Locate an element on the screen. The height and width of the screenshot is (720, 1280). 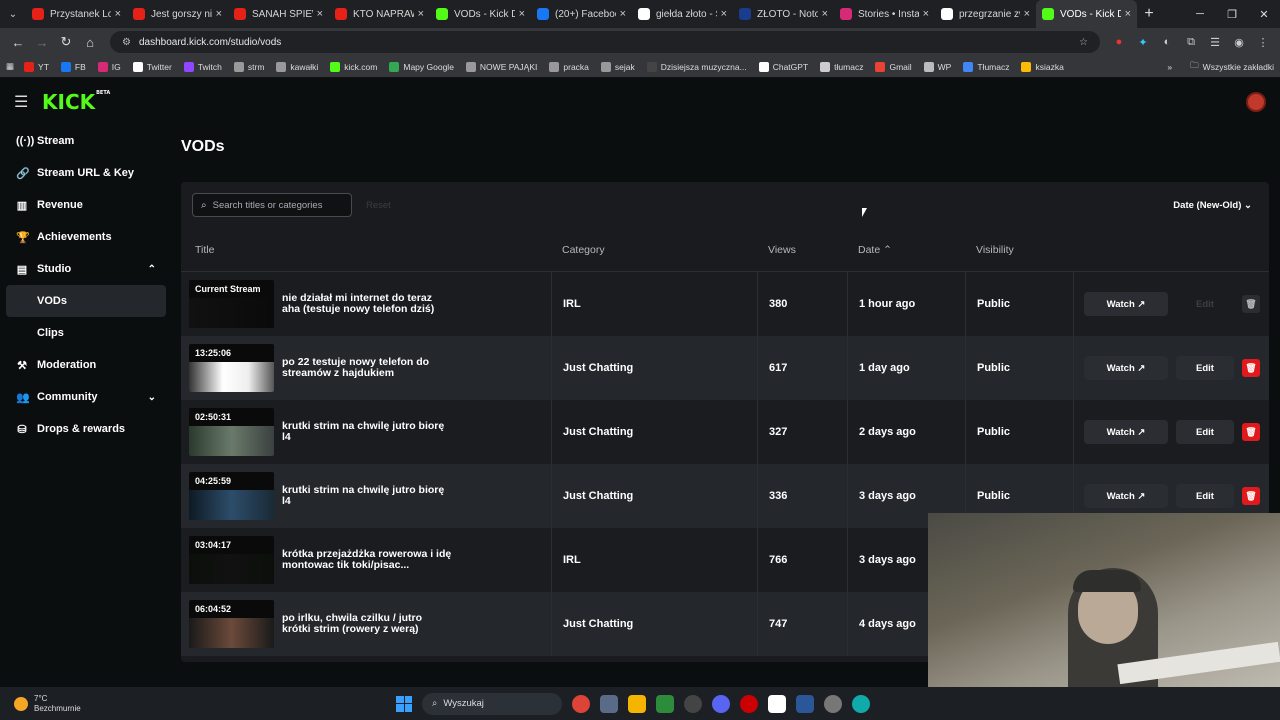
new-tab-button: + is located at coordinates (1149, 14).